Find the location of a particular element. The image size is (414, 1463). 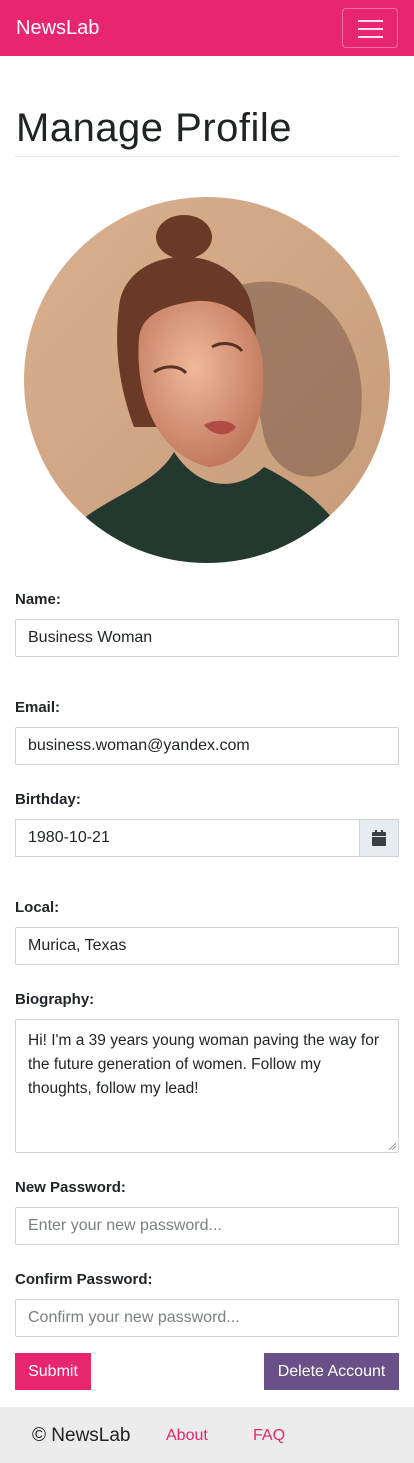

title-divider is located at coordinates (207, 156).